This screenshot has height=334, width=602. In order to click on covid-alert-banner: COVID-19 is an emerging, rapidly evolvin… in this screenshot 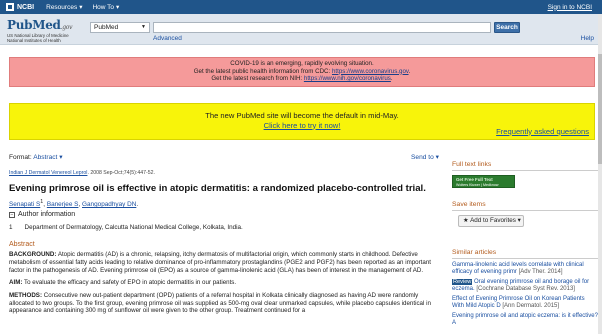, I will do `click(302, 72)`.